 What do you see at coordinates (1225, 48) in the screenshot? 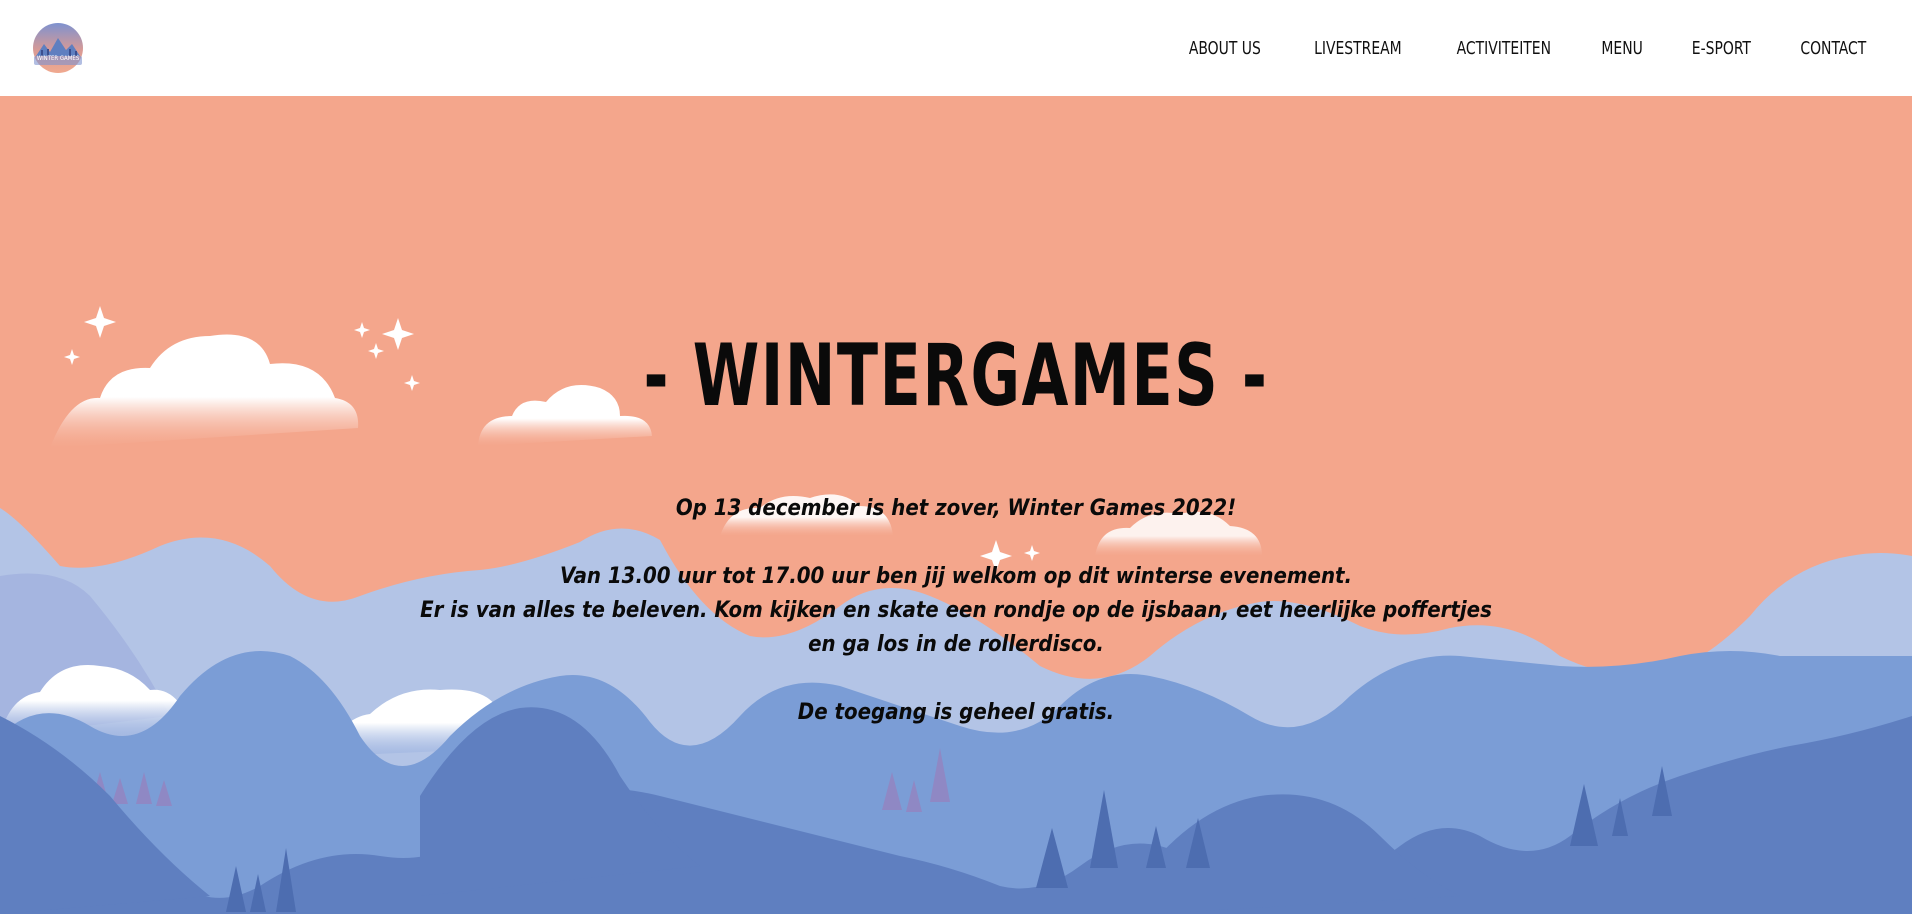
I see `nav-about-us: ABOUT US` at bounding box center [1225, 48].